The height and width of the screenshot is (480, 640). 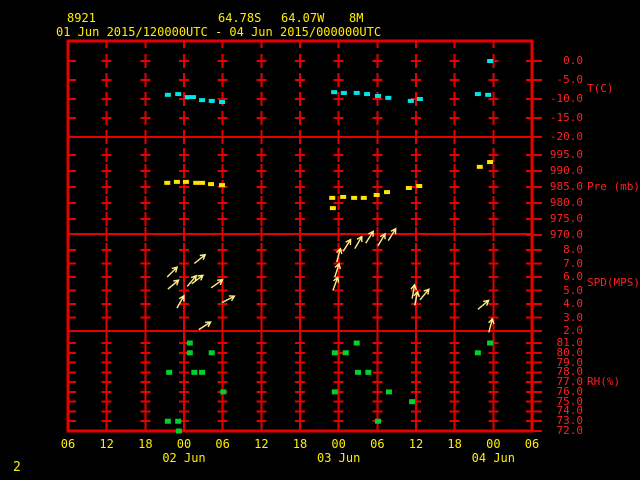 What do you see at coordinates (573, 290) in the screenshot?
I see `y-tick-label: 5.0` at bounding box center [573, 290].